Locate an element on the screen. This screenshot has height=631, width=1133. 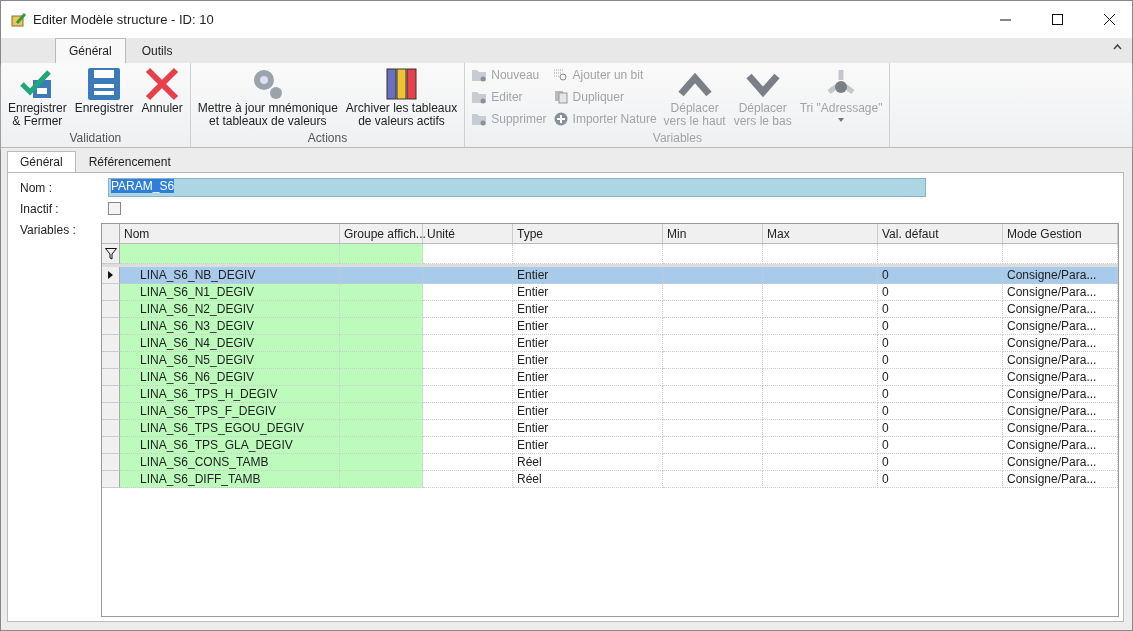
table-cell: LINA_S6_N2_DEGIV is located at coordinates (230, 309).